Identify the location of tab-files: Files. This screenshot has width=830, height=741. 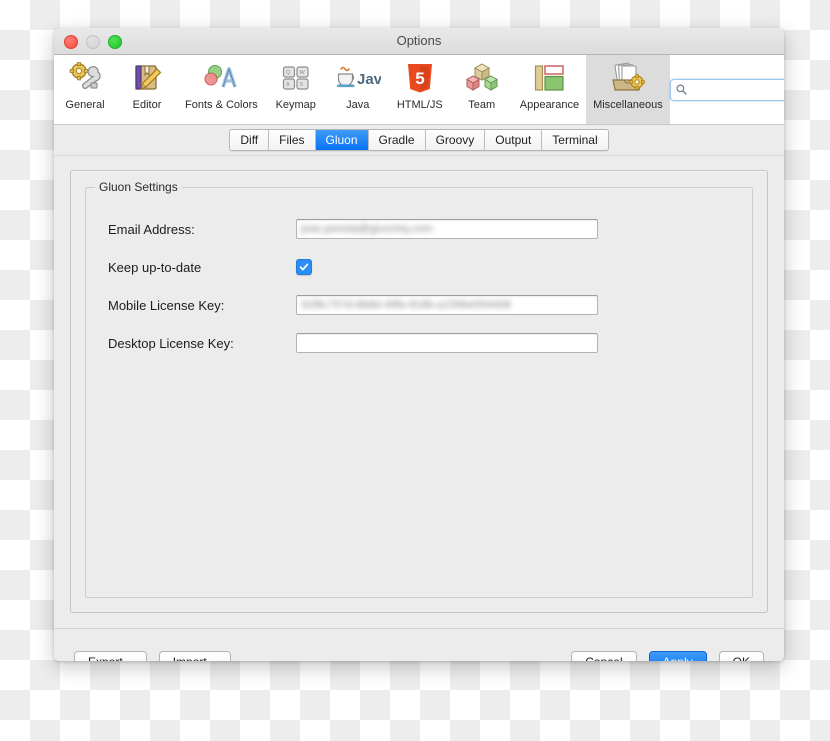
(292, 140).